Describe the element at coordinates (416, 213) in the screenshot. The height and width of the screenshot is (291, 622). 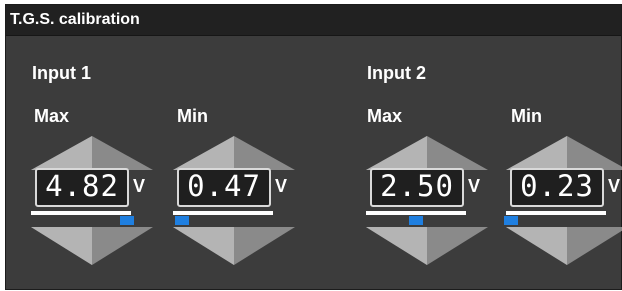
I see `input-2-max-slider-track` at that location.